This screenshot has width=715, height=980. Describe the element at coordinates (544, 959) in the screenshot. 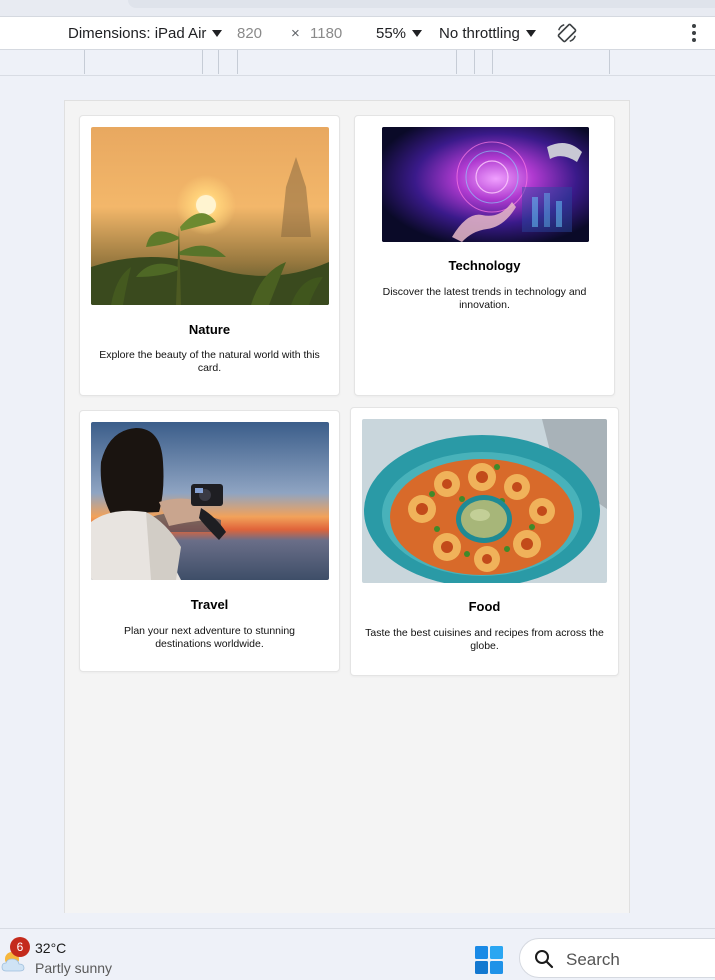

I see `search-icon` at that location.